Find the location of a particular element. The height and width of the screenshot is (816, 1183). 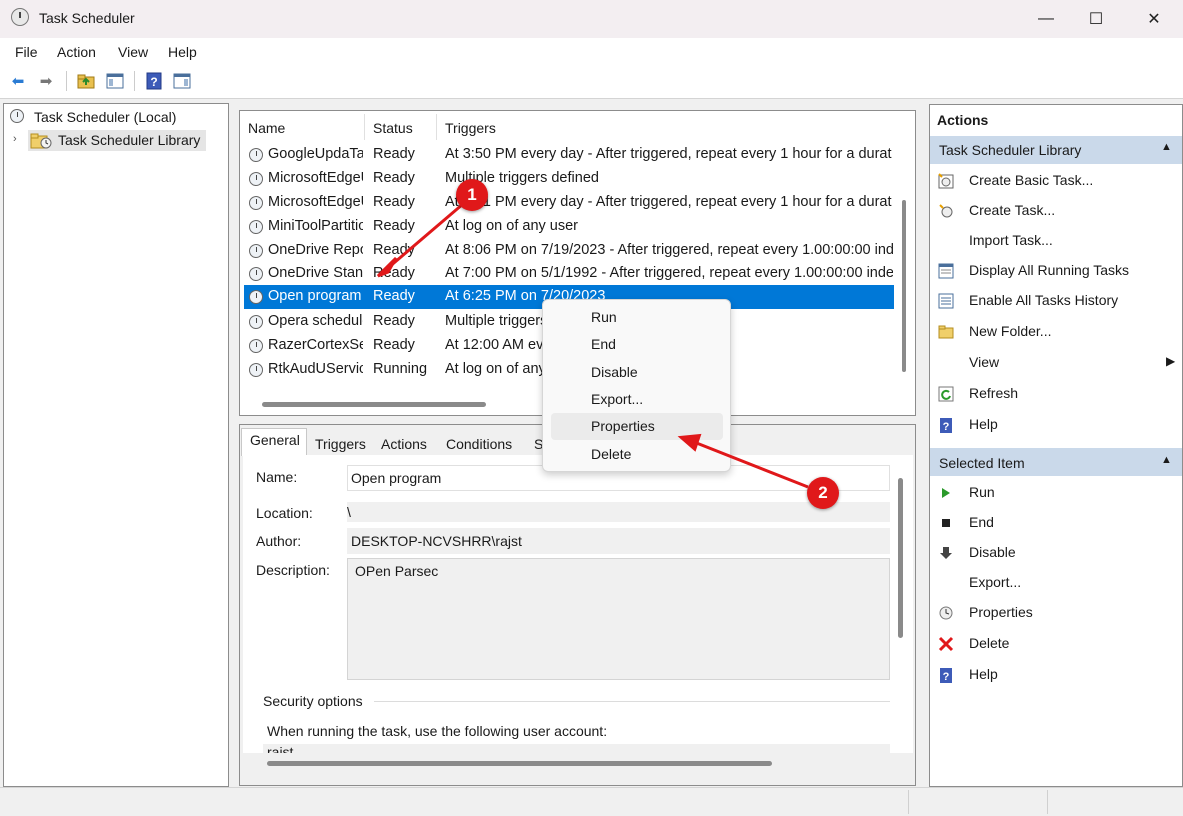

annotation-badge-1: 1 is located at coordinates (472, 195).